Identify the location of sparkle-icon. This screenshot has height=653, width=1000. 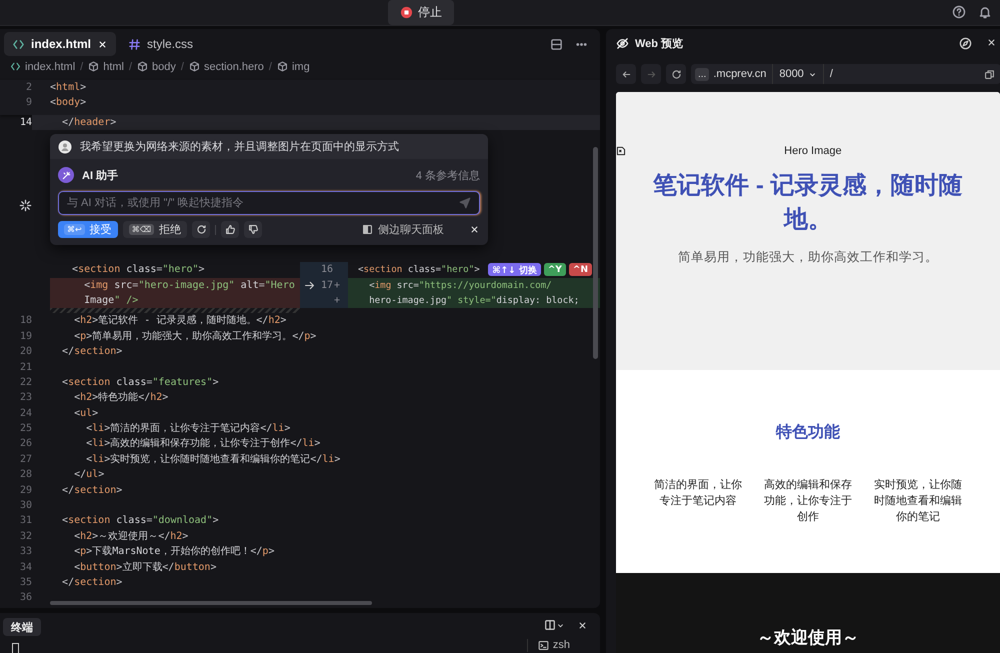
(25, 205).